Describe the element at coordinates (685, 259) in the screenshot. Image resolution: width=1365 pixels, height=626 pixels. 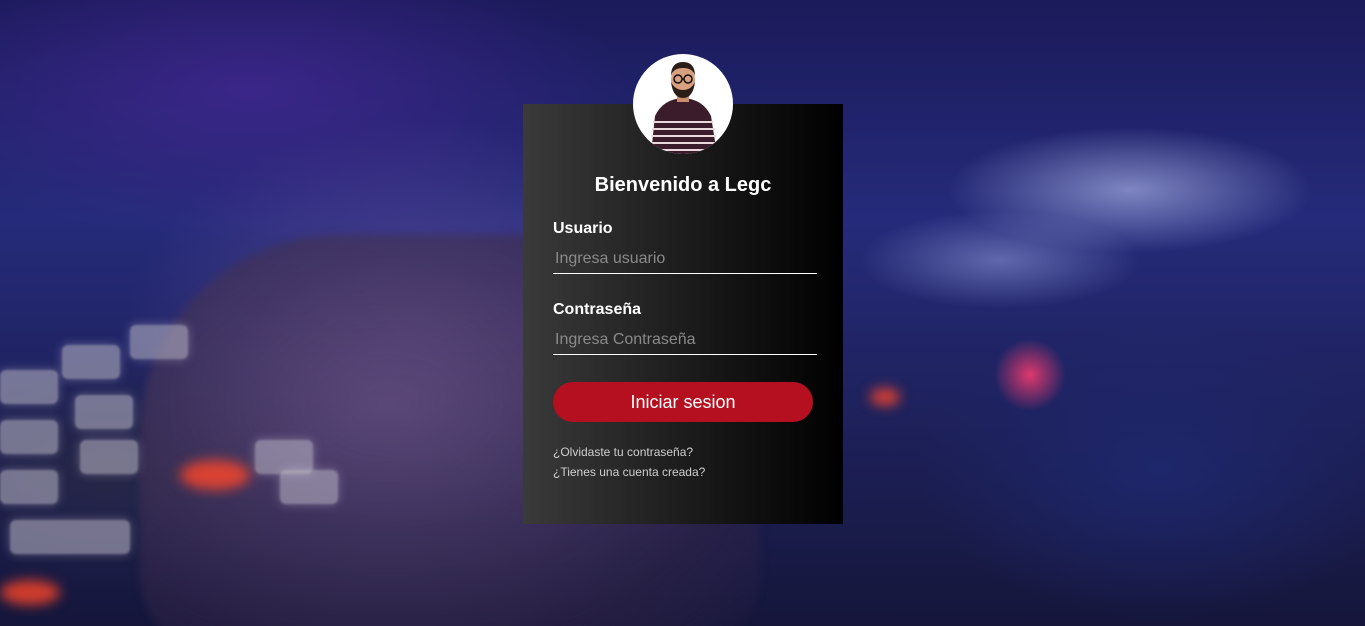
I see `username-input` at that location.